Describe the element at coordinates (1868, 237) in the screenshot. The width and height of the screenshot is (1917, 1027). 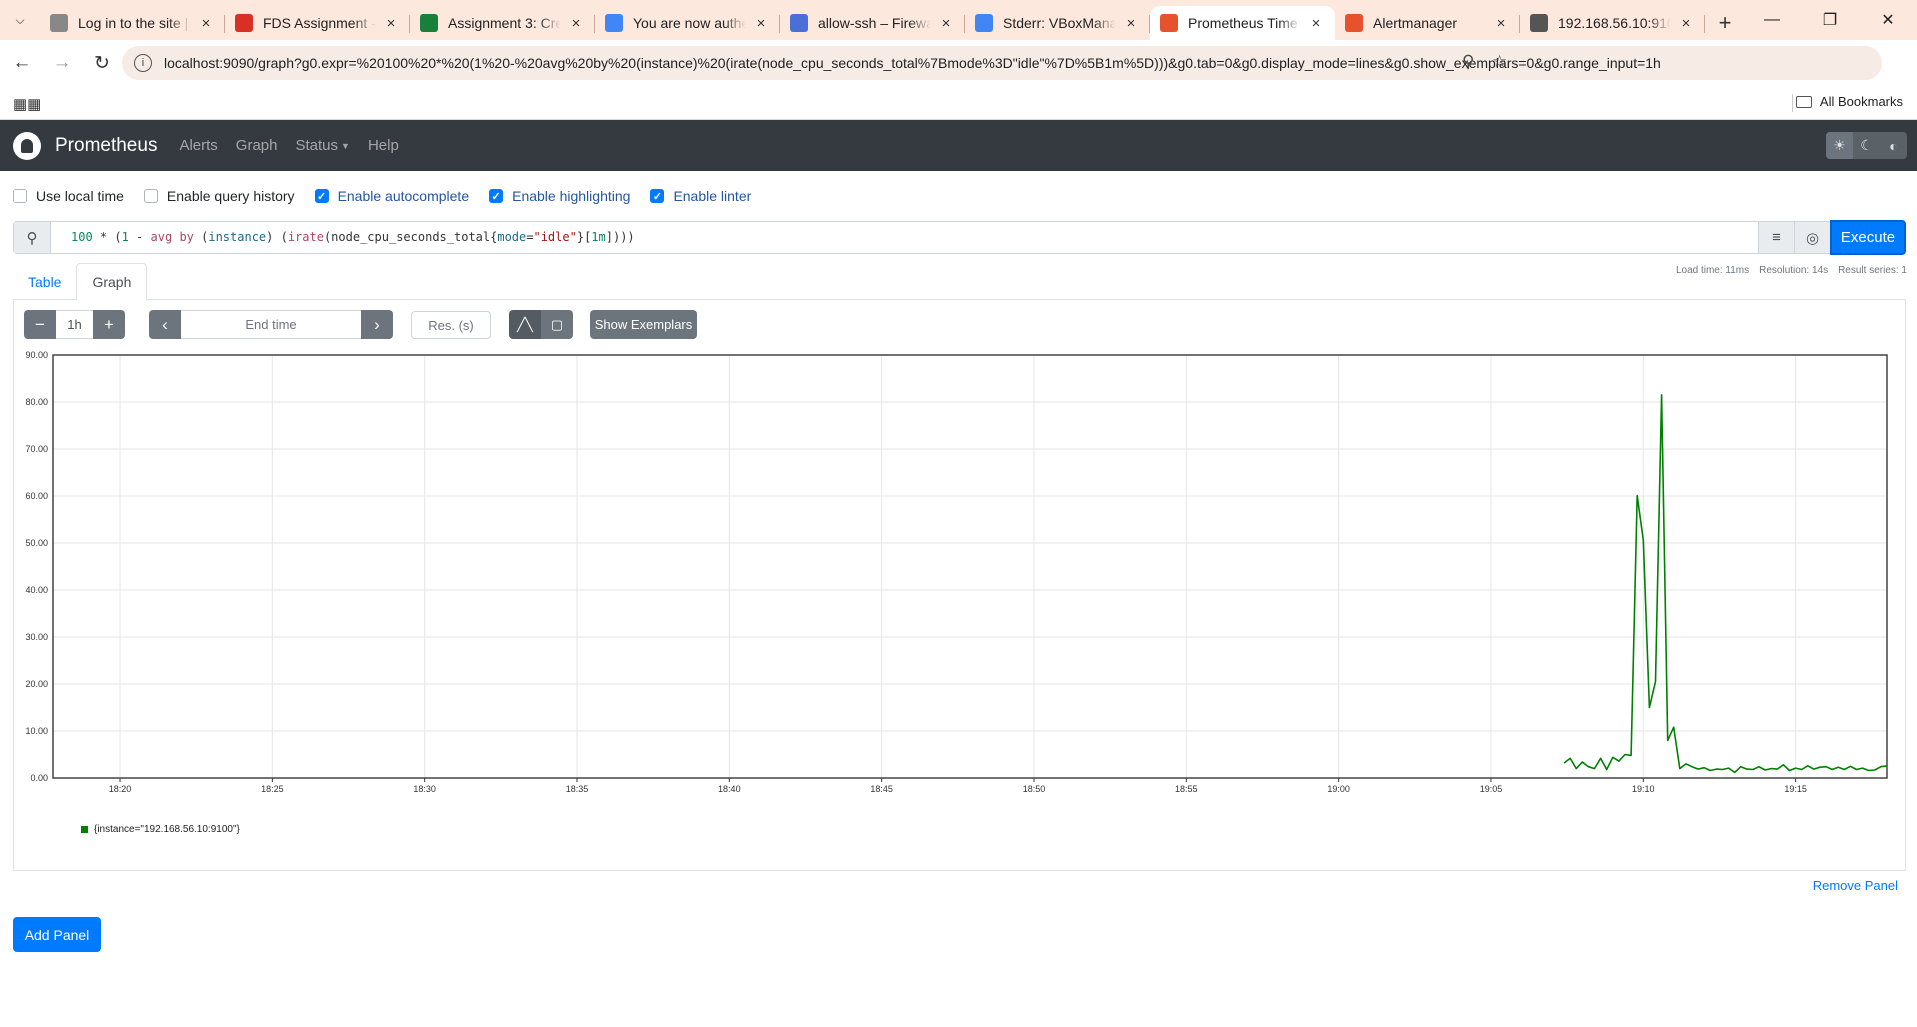
I see `execute-button: Execute` at that location.